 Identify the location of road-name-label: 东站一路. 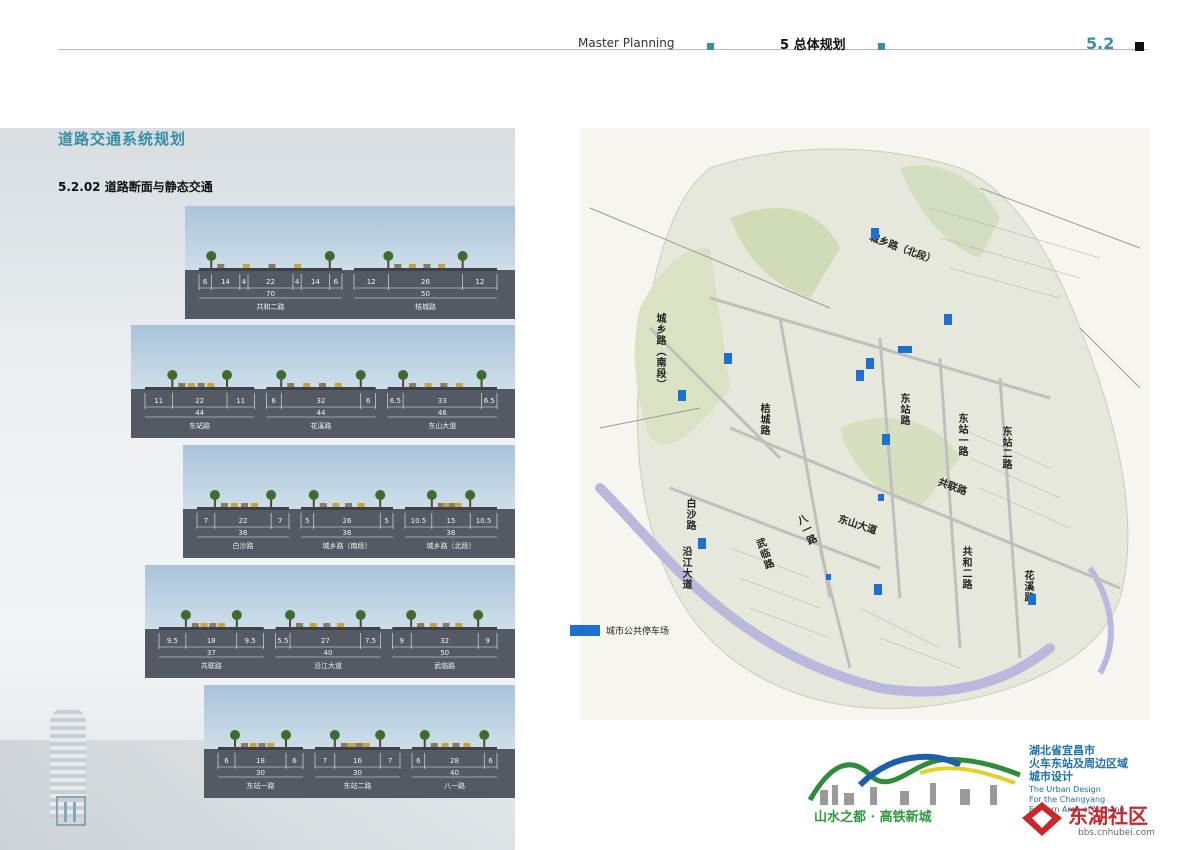
(260, 786).